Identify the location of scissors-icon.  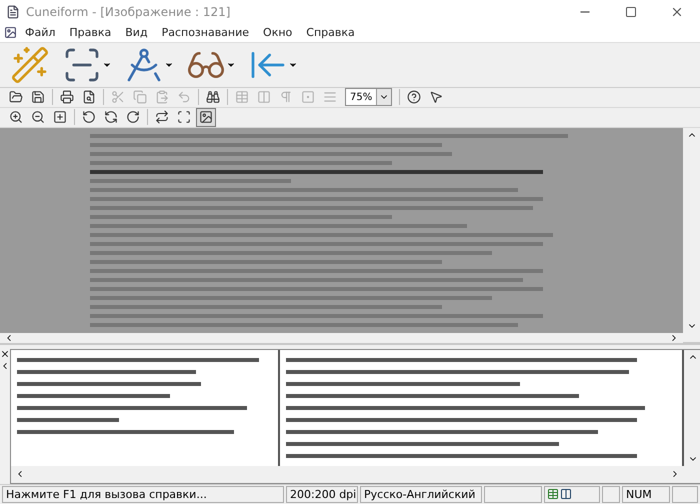
(118, 97).